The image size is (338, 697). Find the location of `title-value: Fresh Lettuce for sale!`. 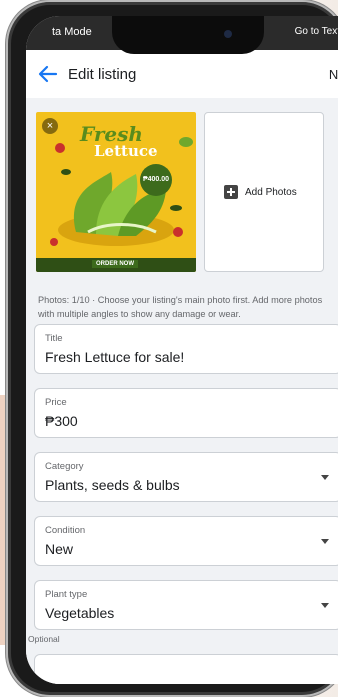

title-value: Fresh Lettuce for sale! is located at coordinates (115, 357).